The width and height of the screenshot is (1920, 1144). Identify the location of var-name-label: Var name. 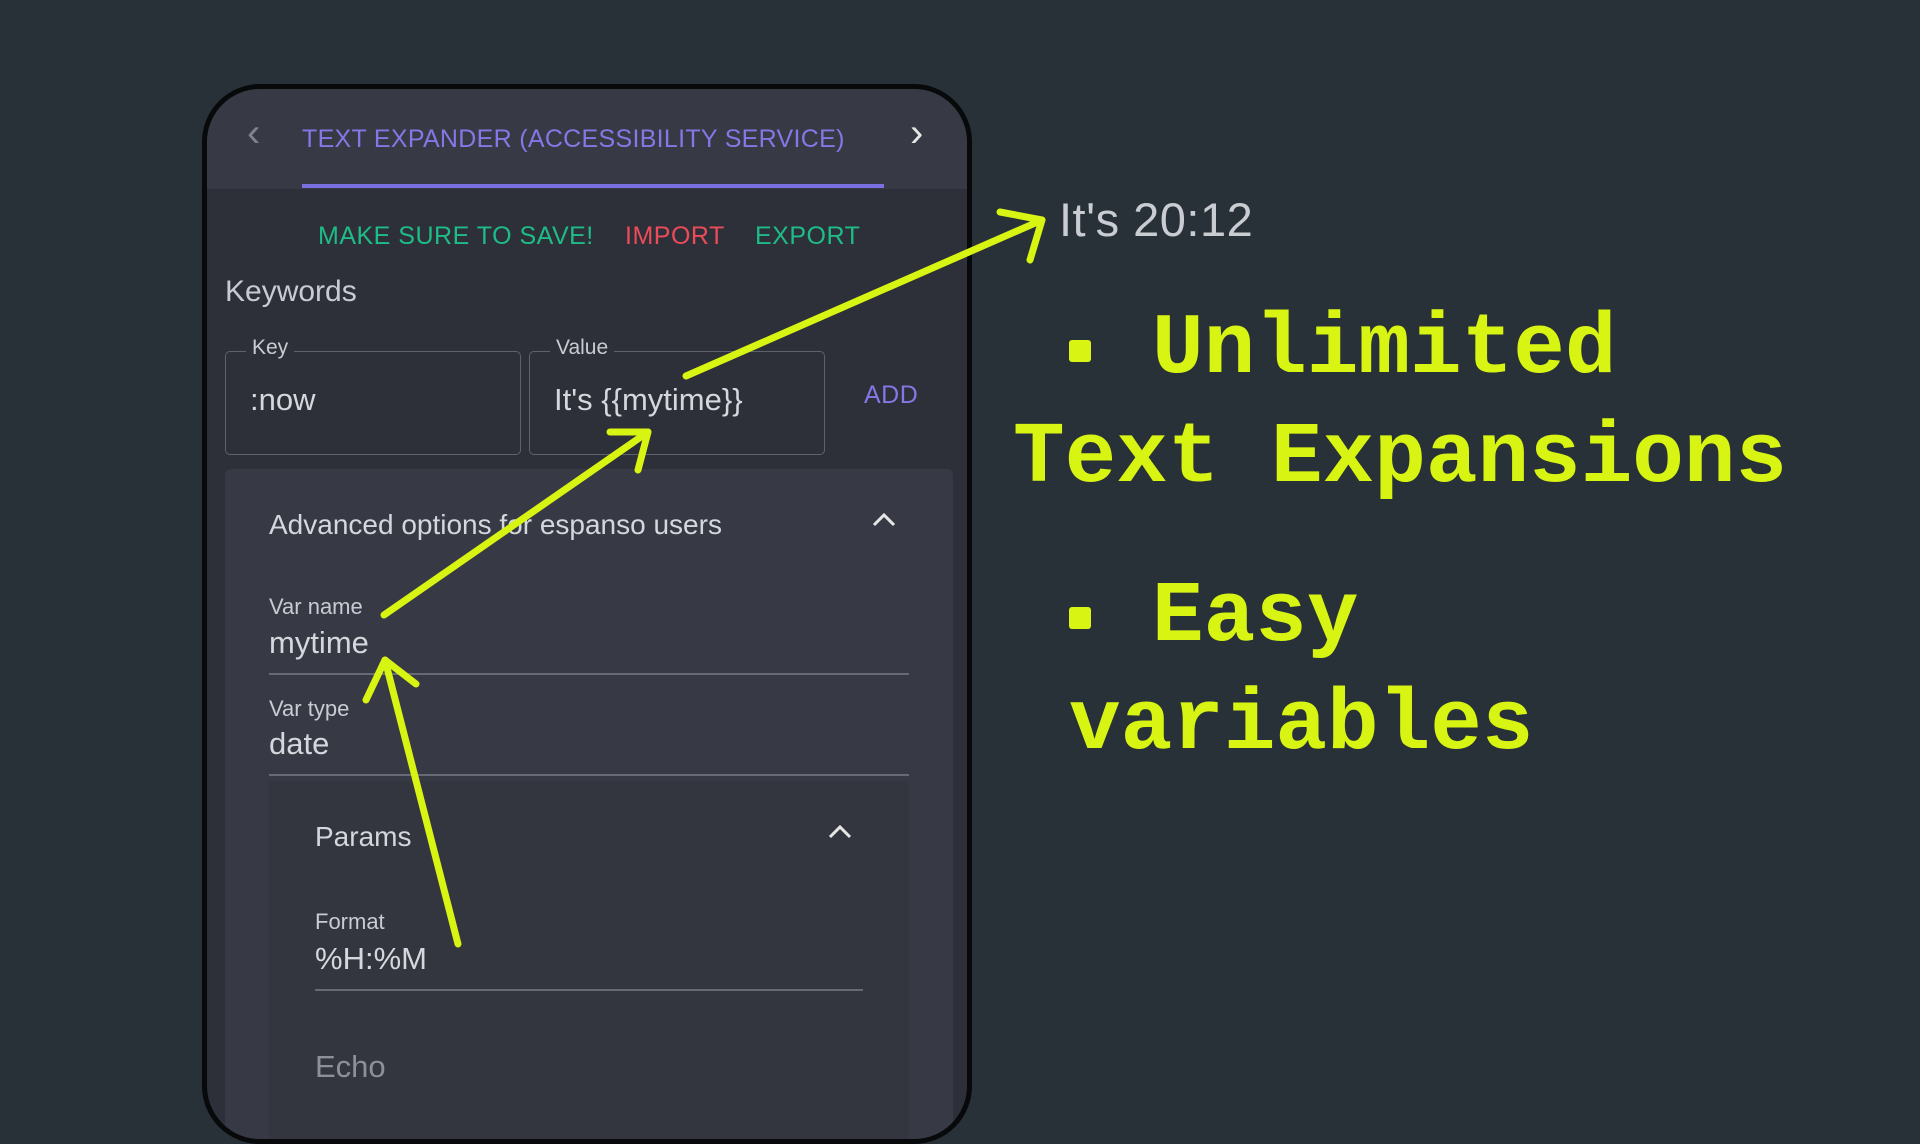
(316, 606).